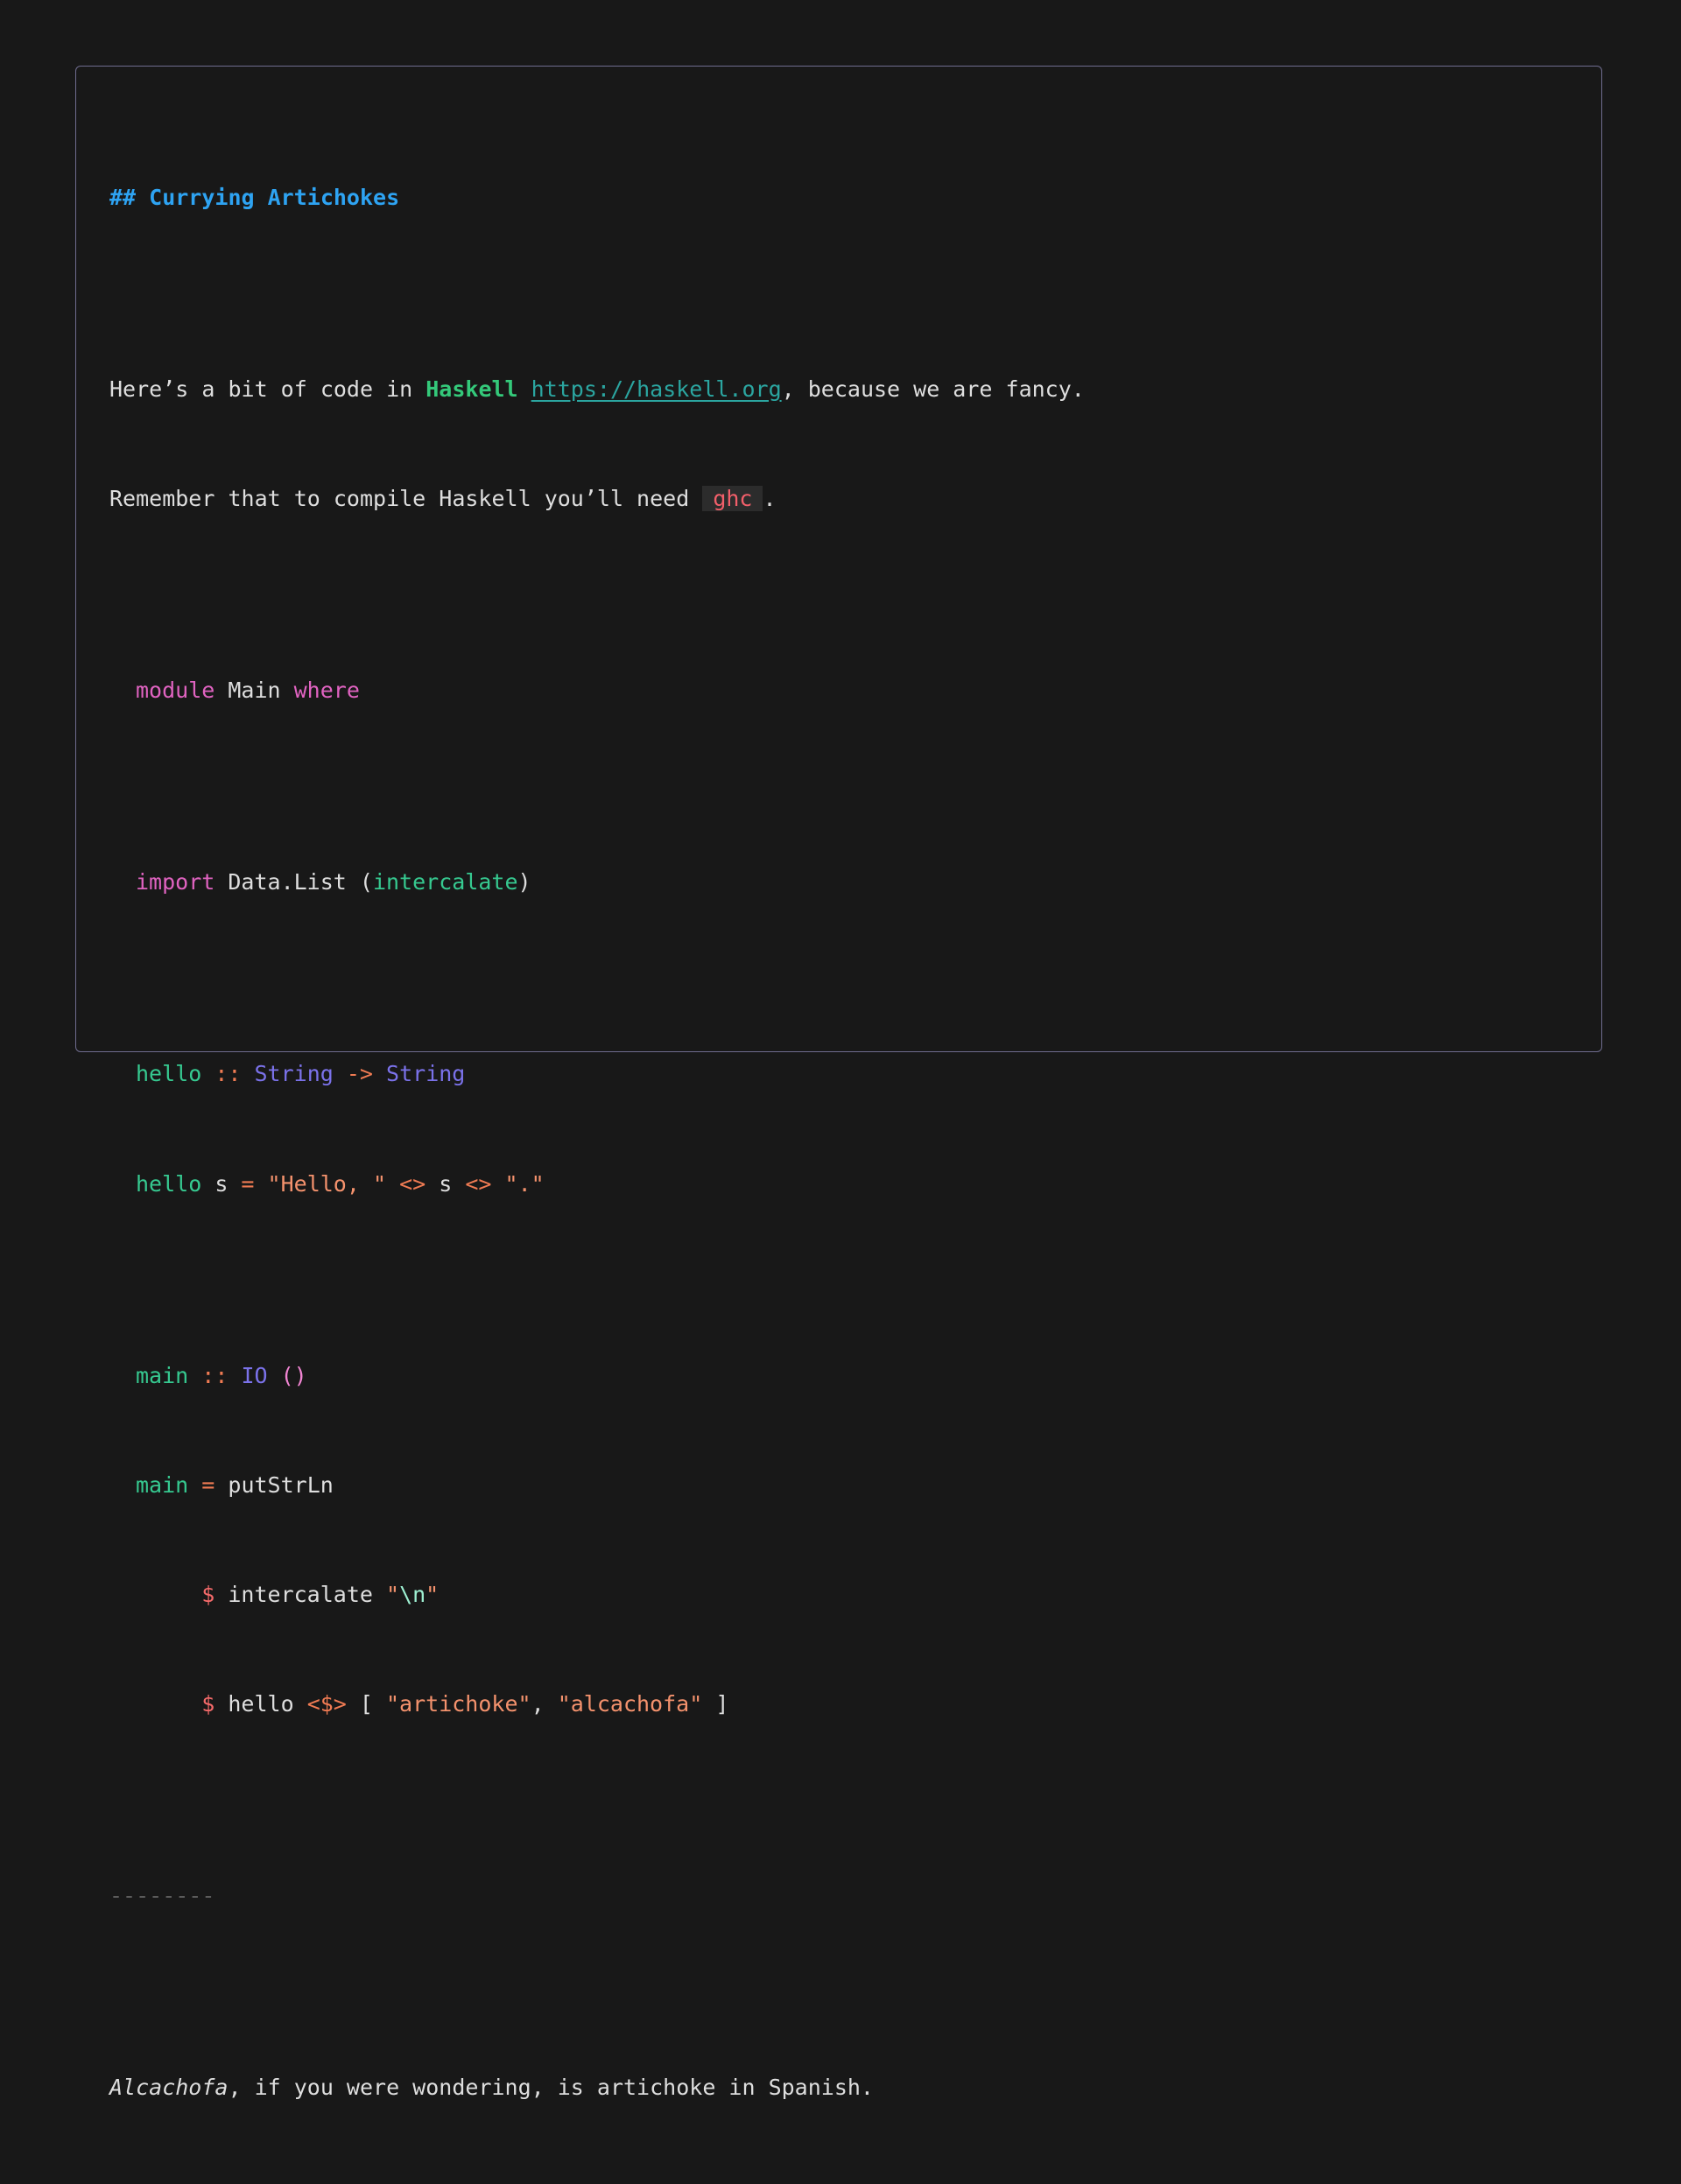  Describe the element at coordinates (524, 882) in the screenshot. I see `code-text: )` at that location.